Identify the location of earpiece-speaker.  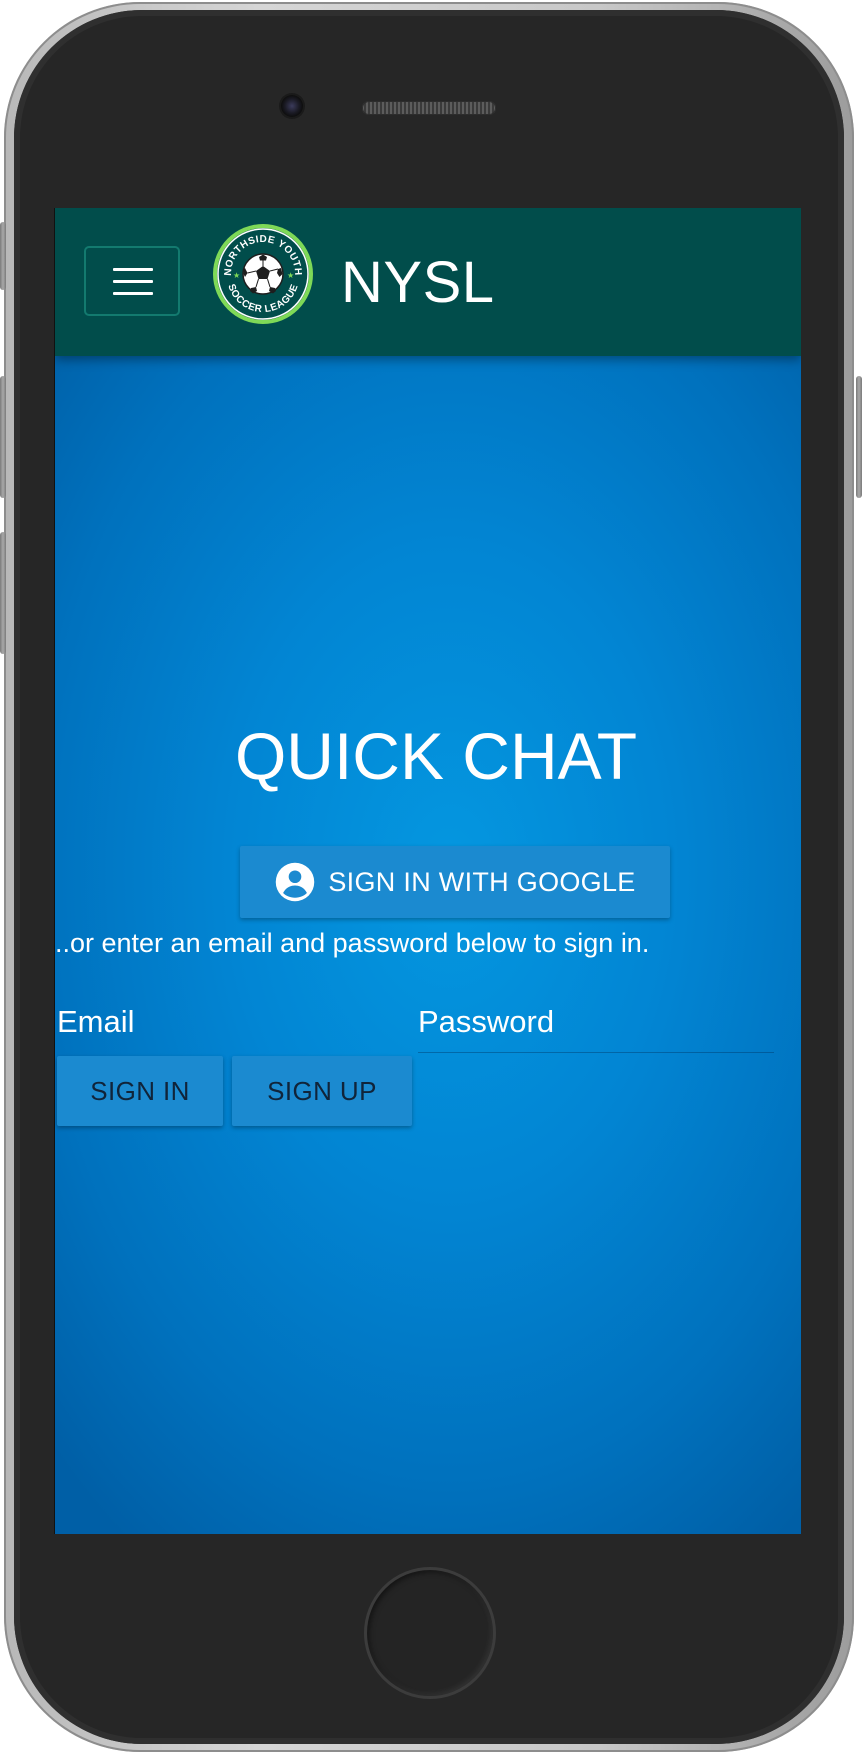
(429, 108).